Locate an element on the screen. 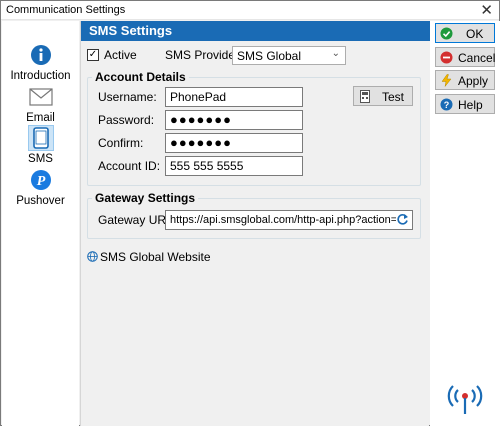 This screenshot has height=426, width=500. confirm-value: ●●●●●●● is located at coordinates (201, 142).